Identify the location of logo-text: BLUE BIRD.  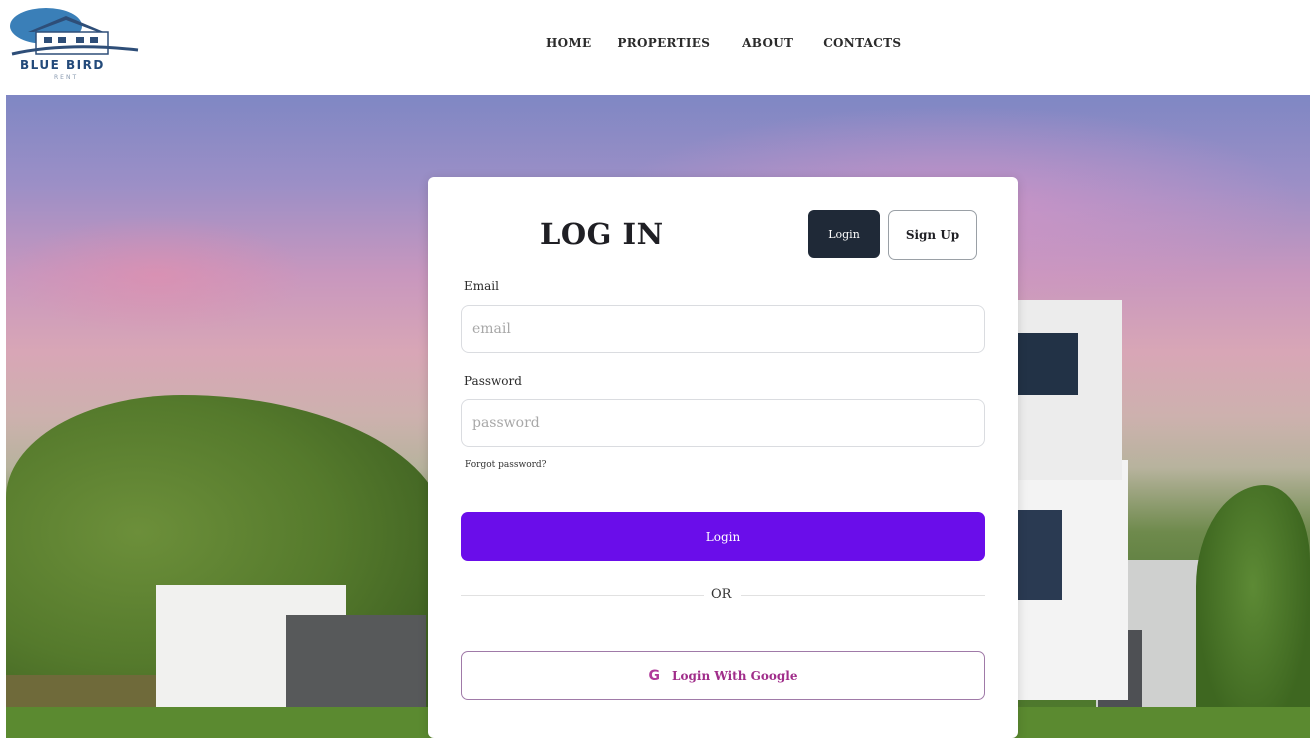
(62, 65).